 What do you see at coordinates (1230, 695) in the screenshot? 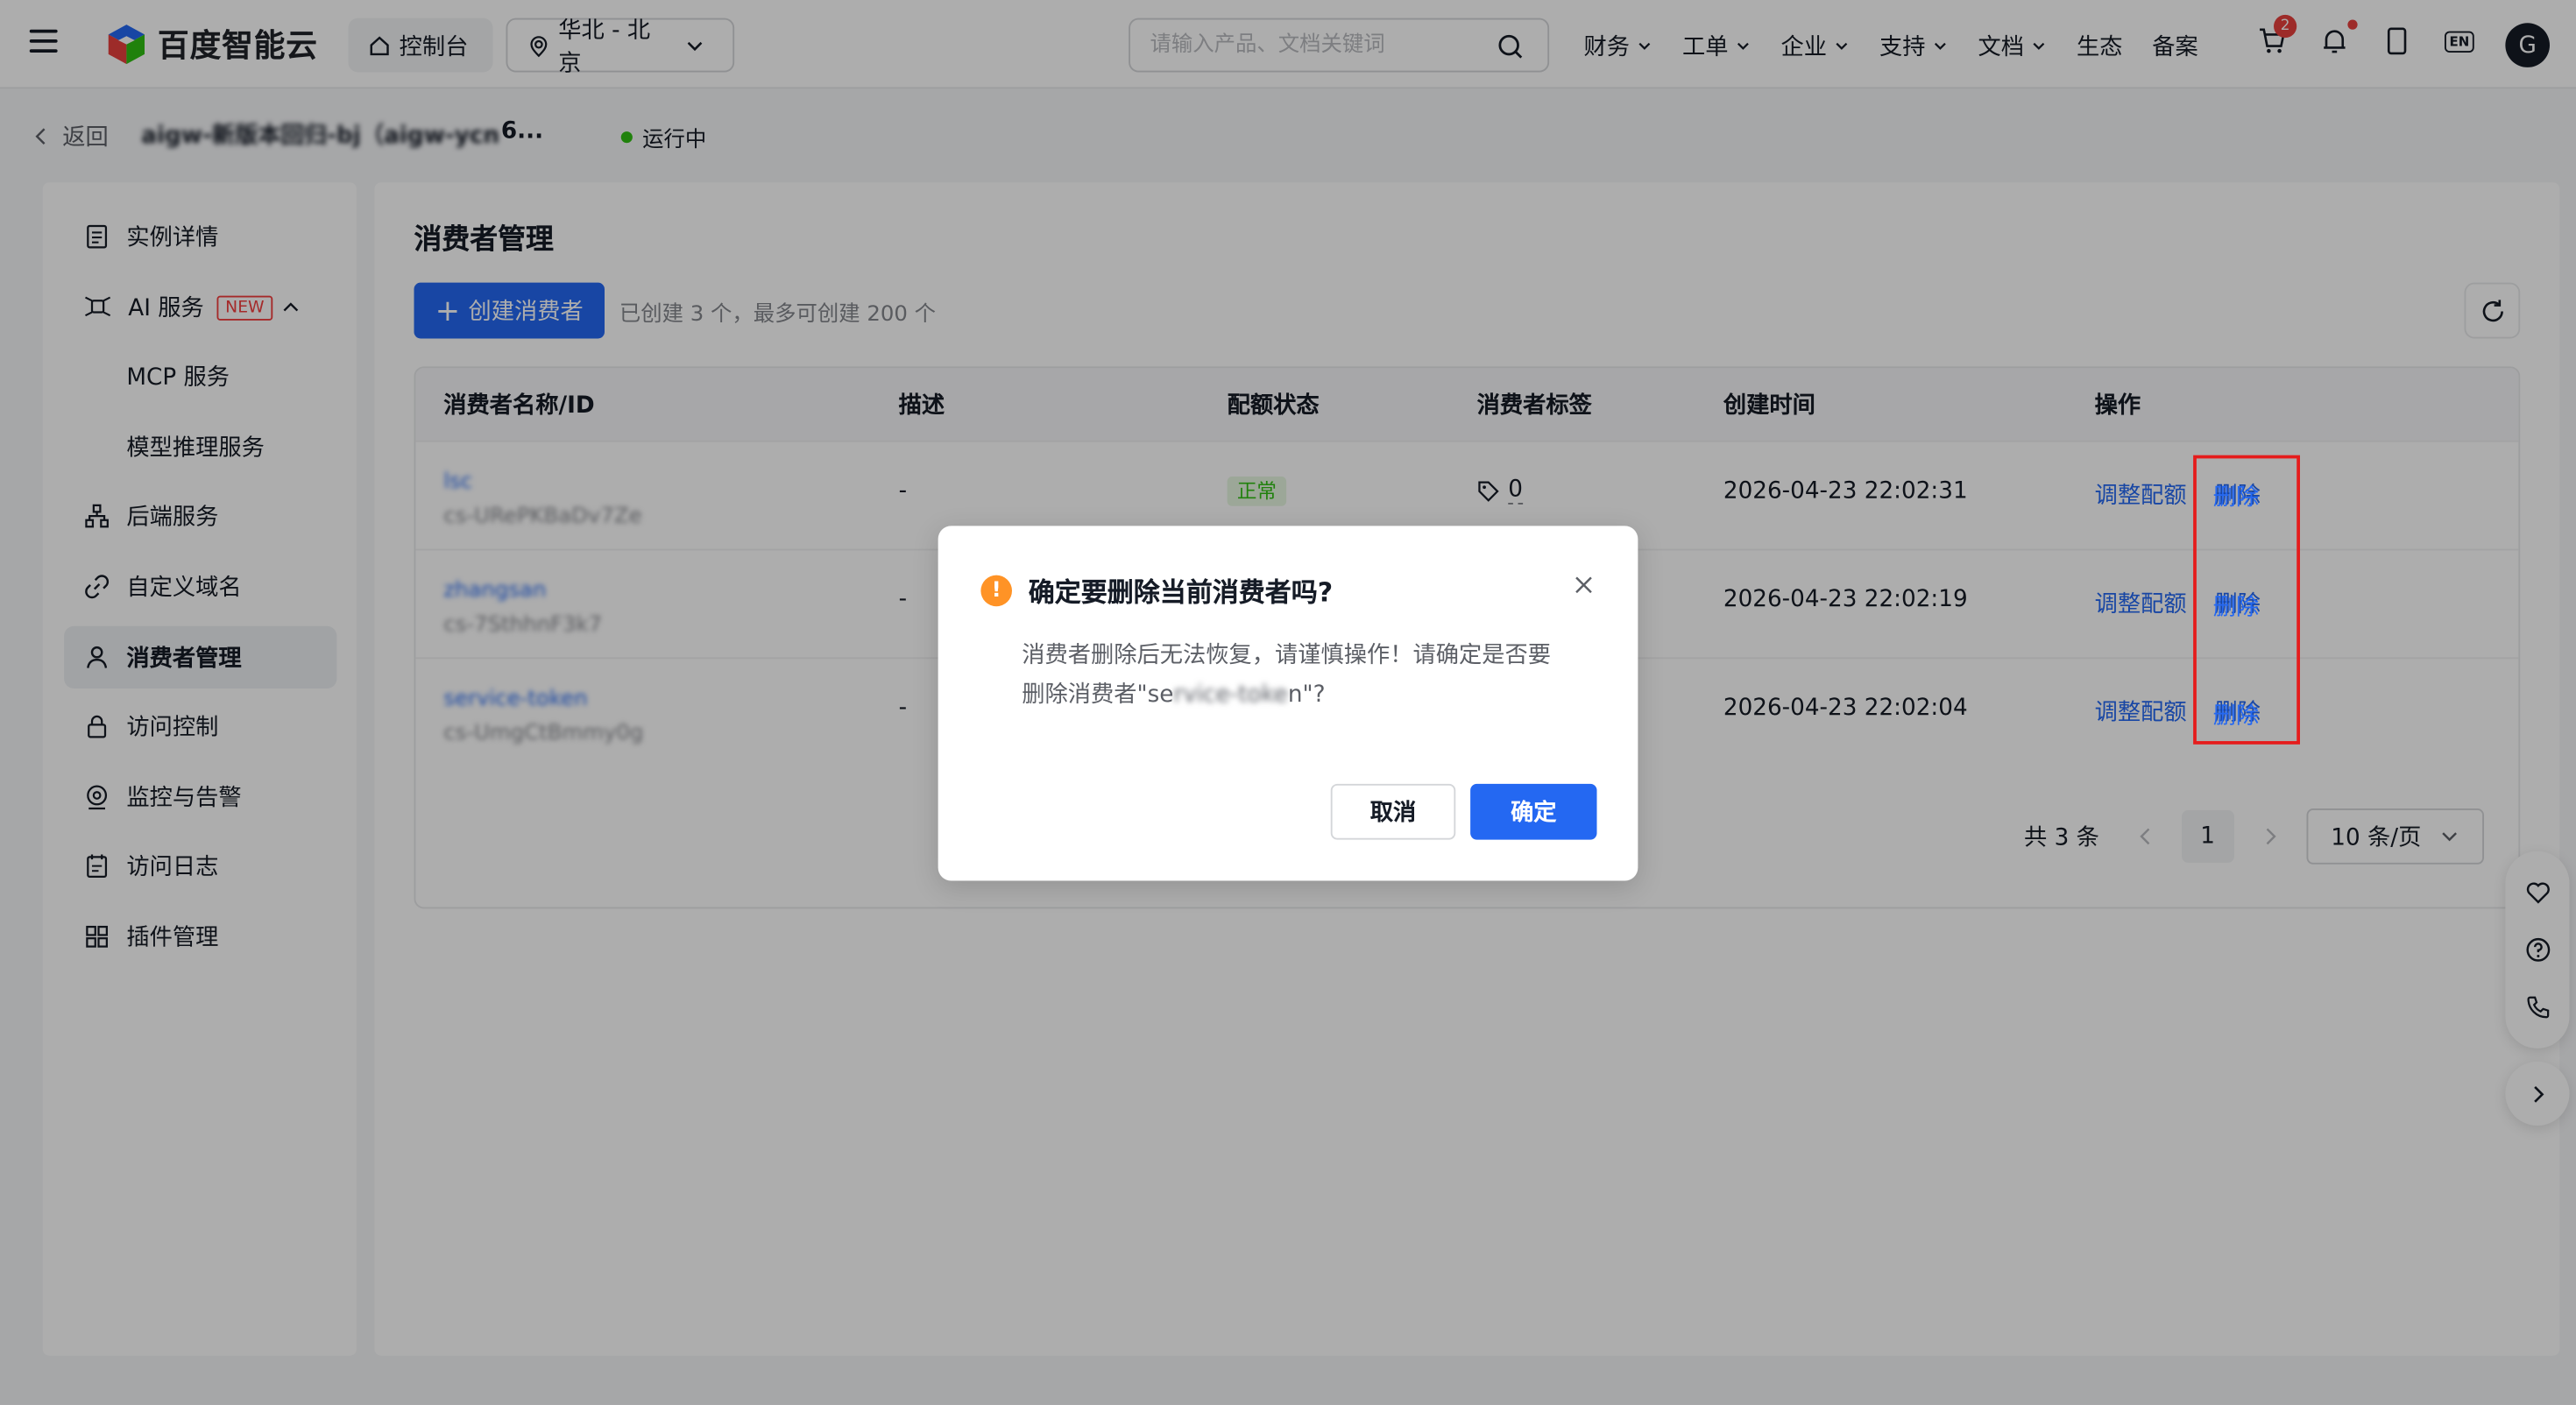
I see `dialog-message-consumer-name: rvice-toke` at bounding box center [1230, 695].